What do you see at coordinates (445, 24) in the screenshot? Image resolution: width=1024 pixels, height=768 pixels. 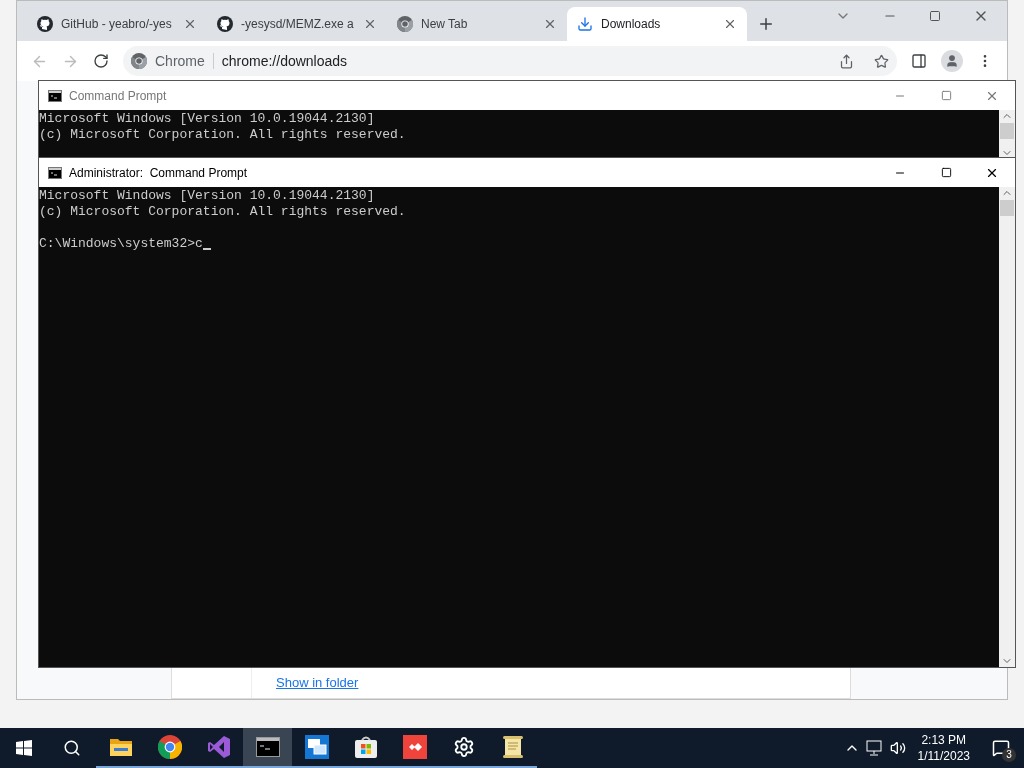 I see `tab-title: New Tab` at bounding box center [445, 24].